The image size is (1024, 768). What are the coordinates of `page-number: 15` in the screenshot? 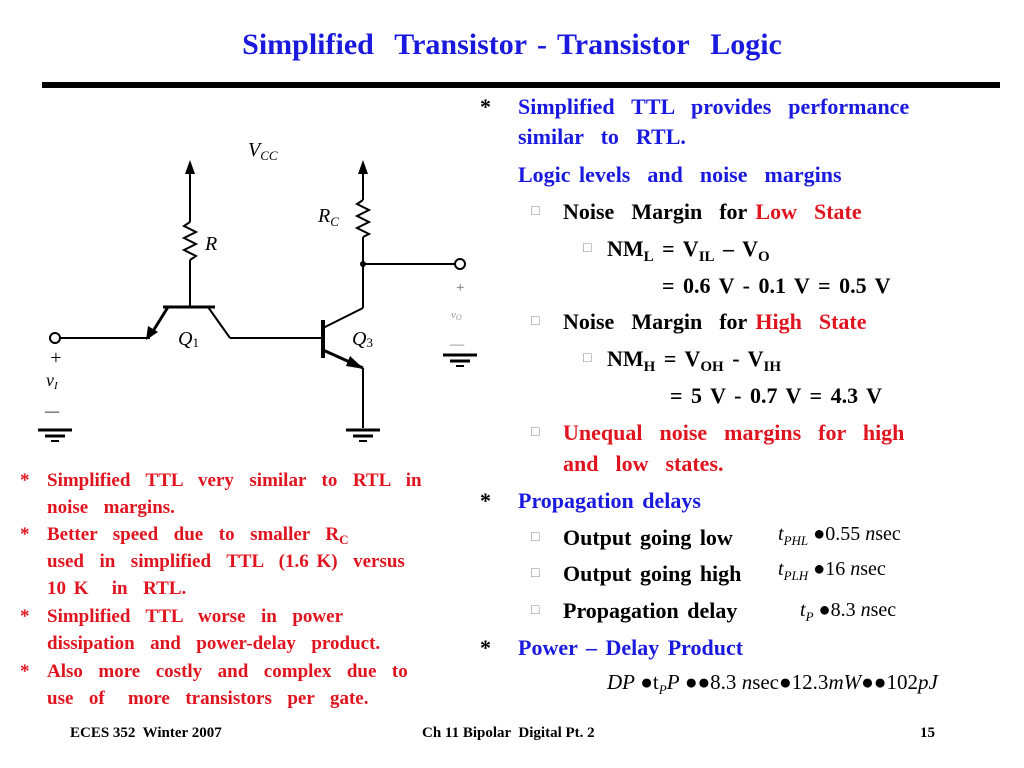 It's located at (927, 733).